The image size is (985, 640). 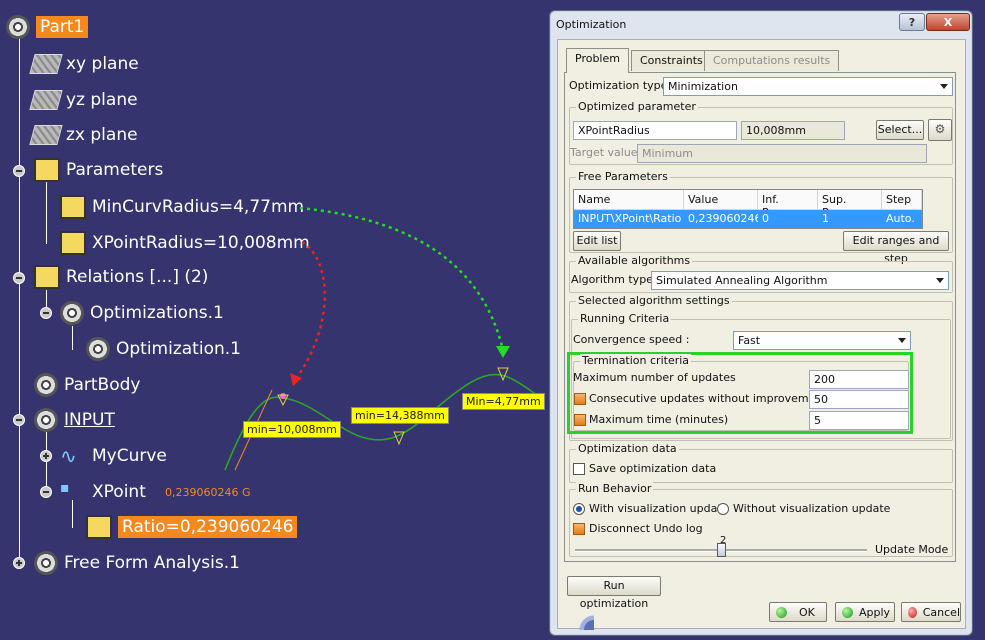 What do you see at coordinates (788, 219) in the screenshot?
I see `table-cell-inf-range: 0` at bounding box center [788, 219].